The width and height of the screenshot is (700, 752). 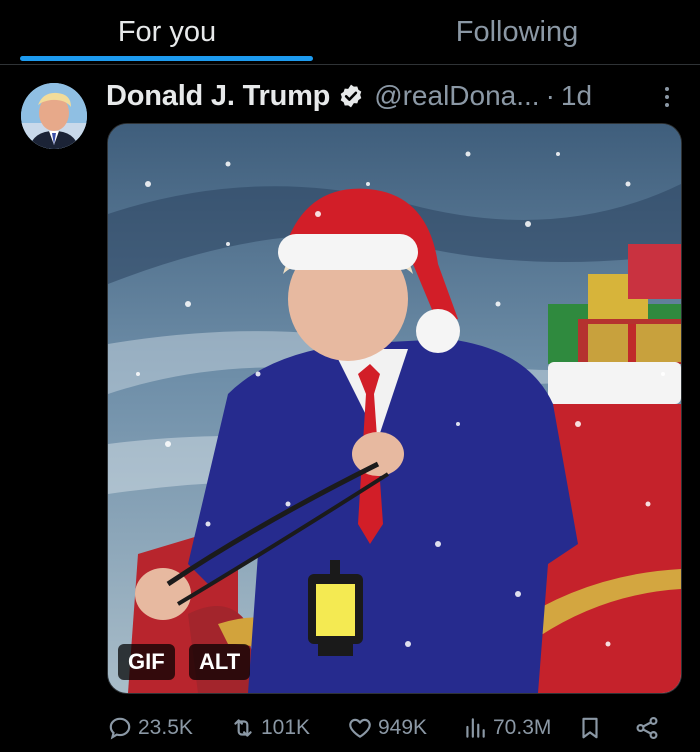 I want to click on avatar-image, so click(x=54, y=116).